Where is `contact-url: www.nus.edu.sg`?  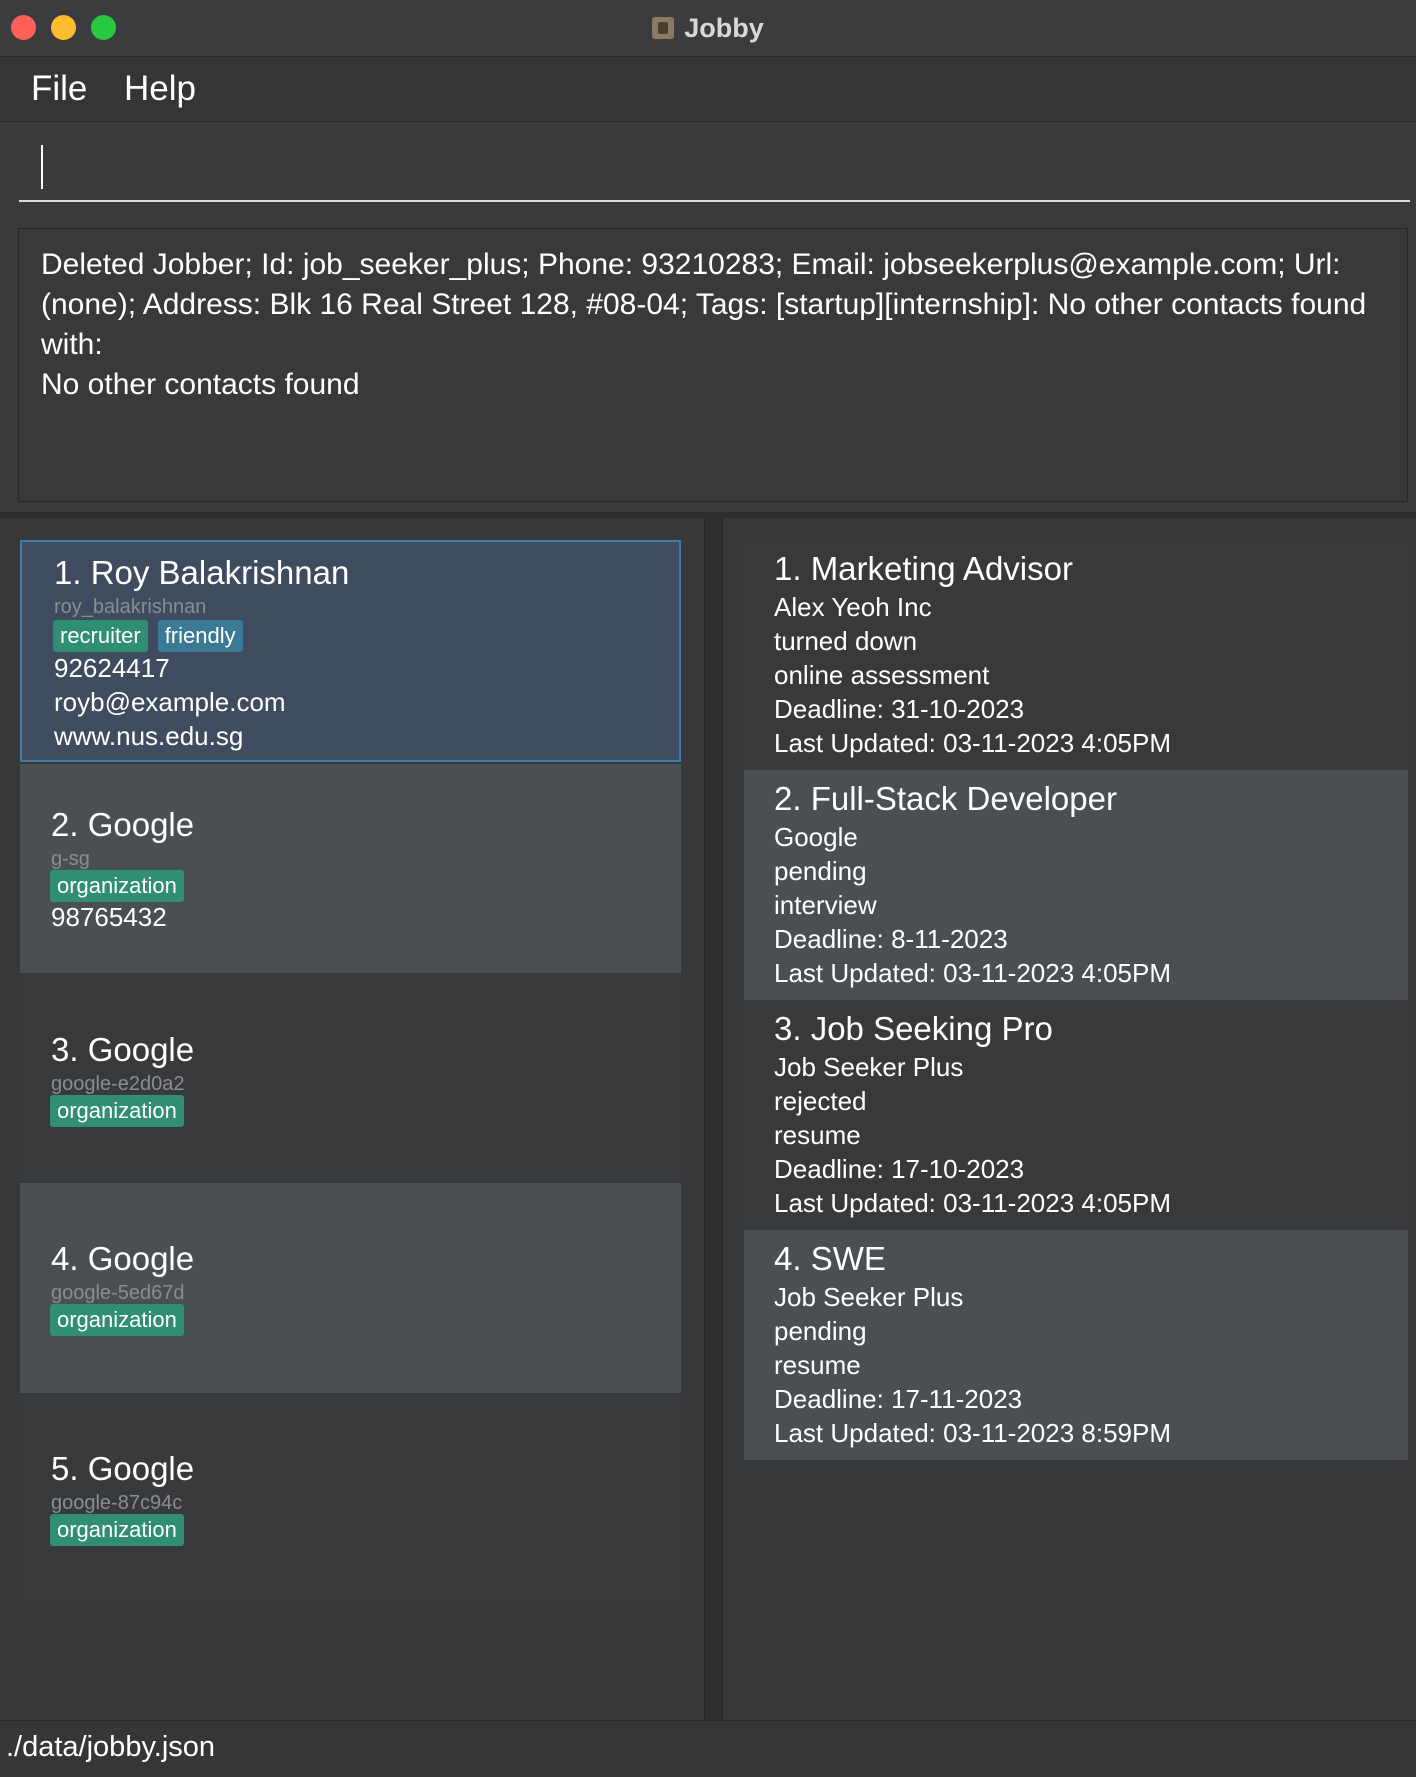
contact-url: www.nus.edu.sg is located at coordinates (149, 736).